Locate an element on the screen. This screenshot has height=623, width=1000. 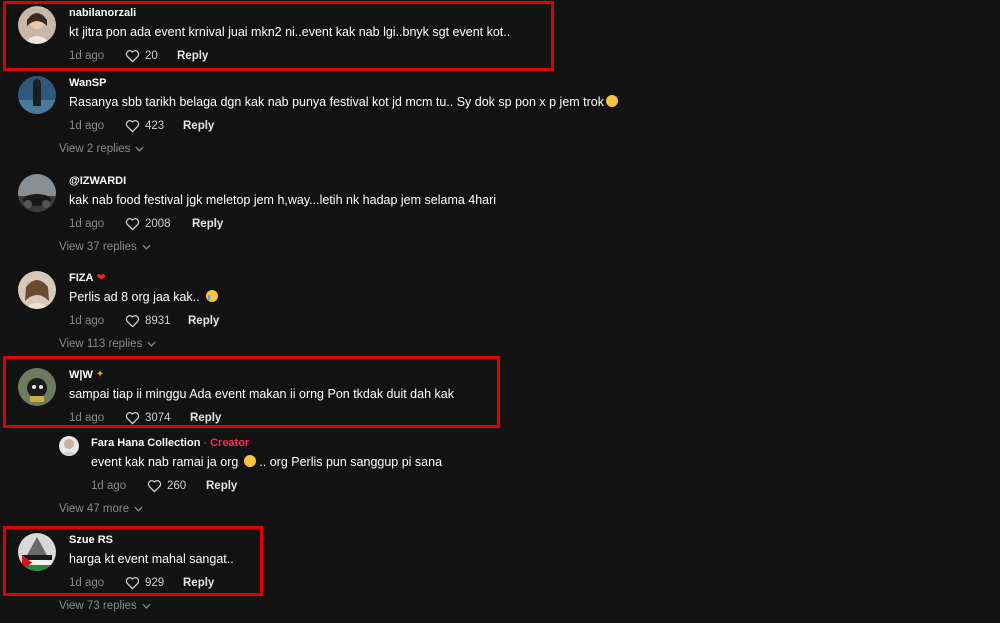
like-count: 3074 is located at coordinates (158, 418).